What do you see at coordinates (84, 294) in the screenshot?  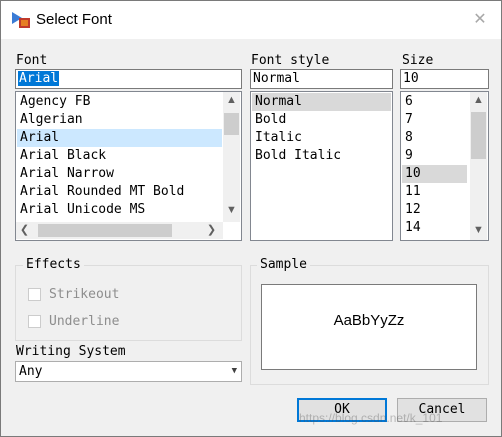 I see `strikeout-label: Strikeout` at bounding box center [84, 294].